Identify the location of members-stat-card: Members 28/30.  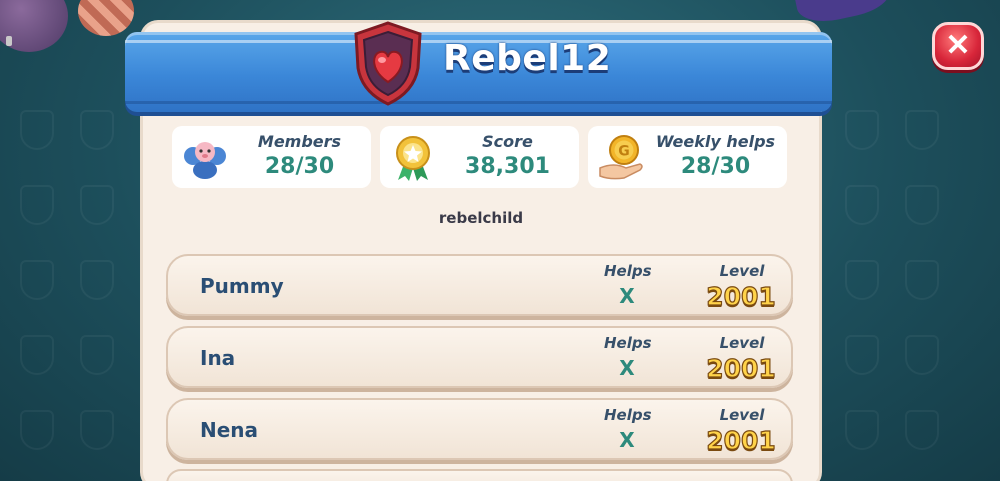
(271, 157).